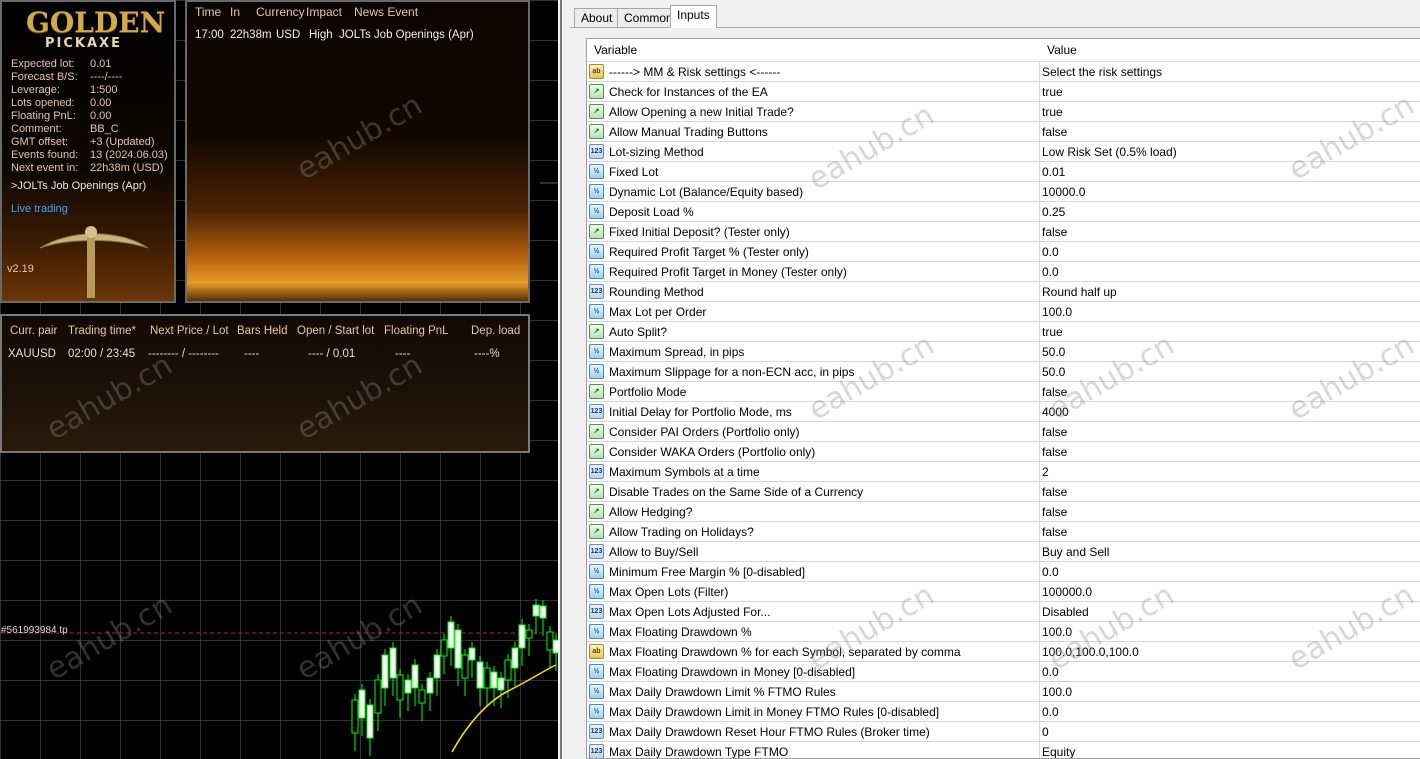  Describe the element at coordinates (1003, 632) in the screenshot. I see `input-row: ½ Max Floating Drawdown % 100.0` at that location.